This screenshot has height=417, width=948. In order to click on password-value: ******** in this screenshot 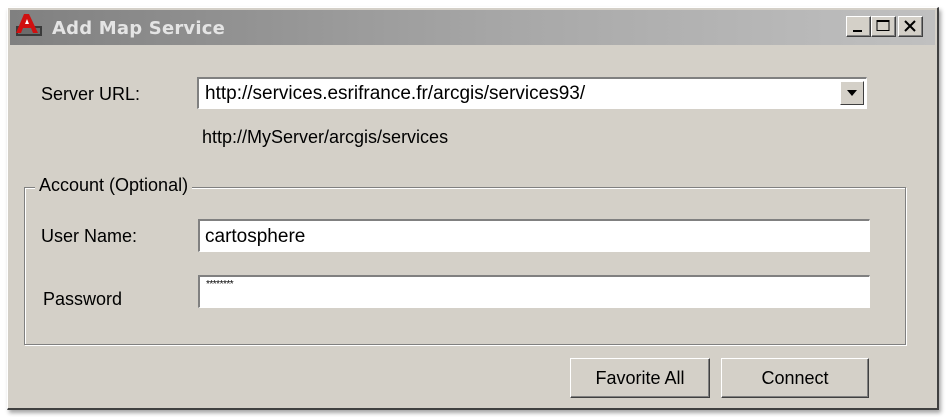, I will do `click(220, 284)`.